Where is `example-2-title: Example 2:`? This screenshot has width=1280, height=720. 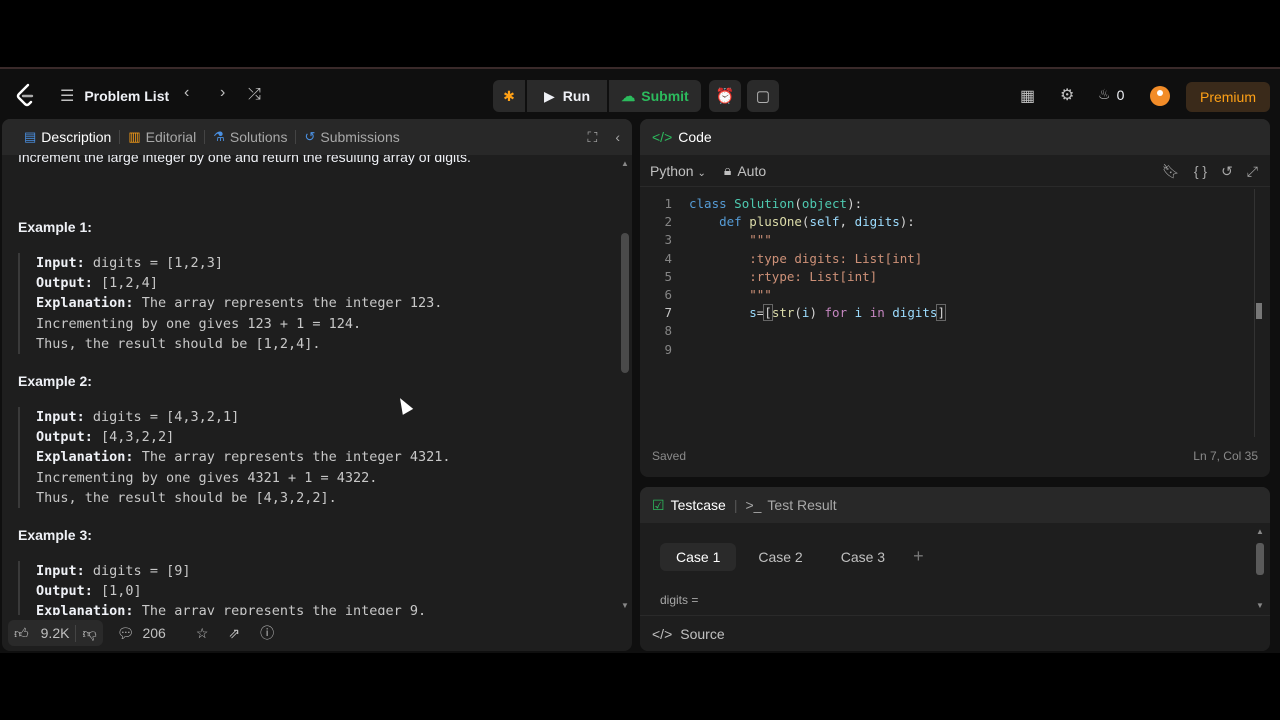
example-2-title: Example 2: is located at coordinates (55, 381).